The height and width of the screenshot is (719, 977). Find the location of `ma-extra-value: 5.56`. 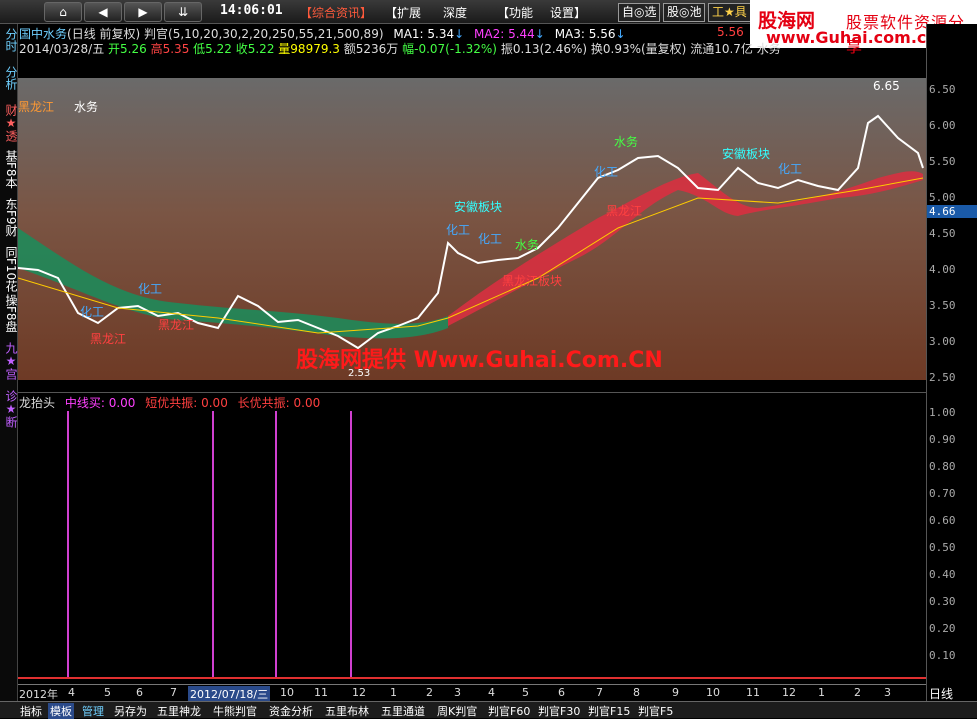

ma-extra-value: 5.56 is located at coordinates (730, 32).